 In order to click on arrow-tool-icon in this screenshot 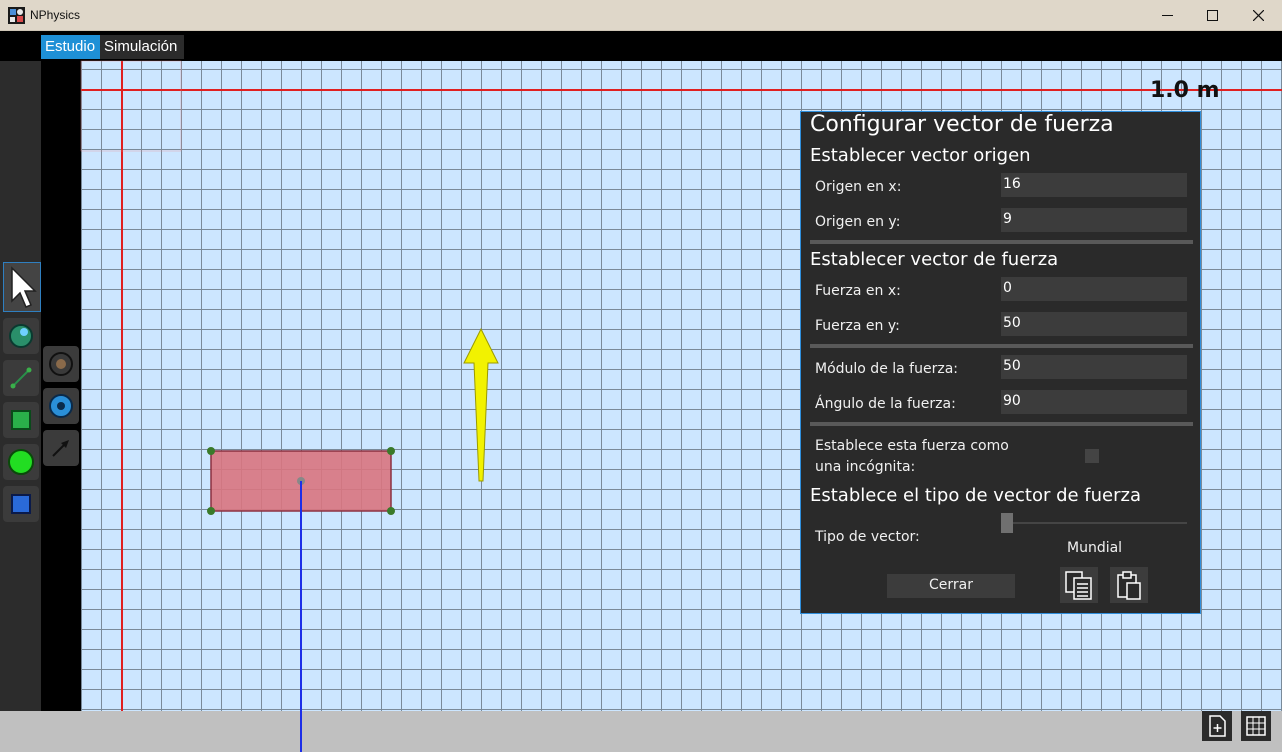, I will do `click(60, 448)`.